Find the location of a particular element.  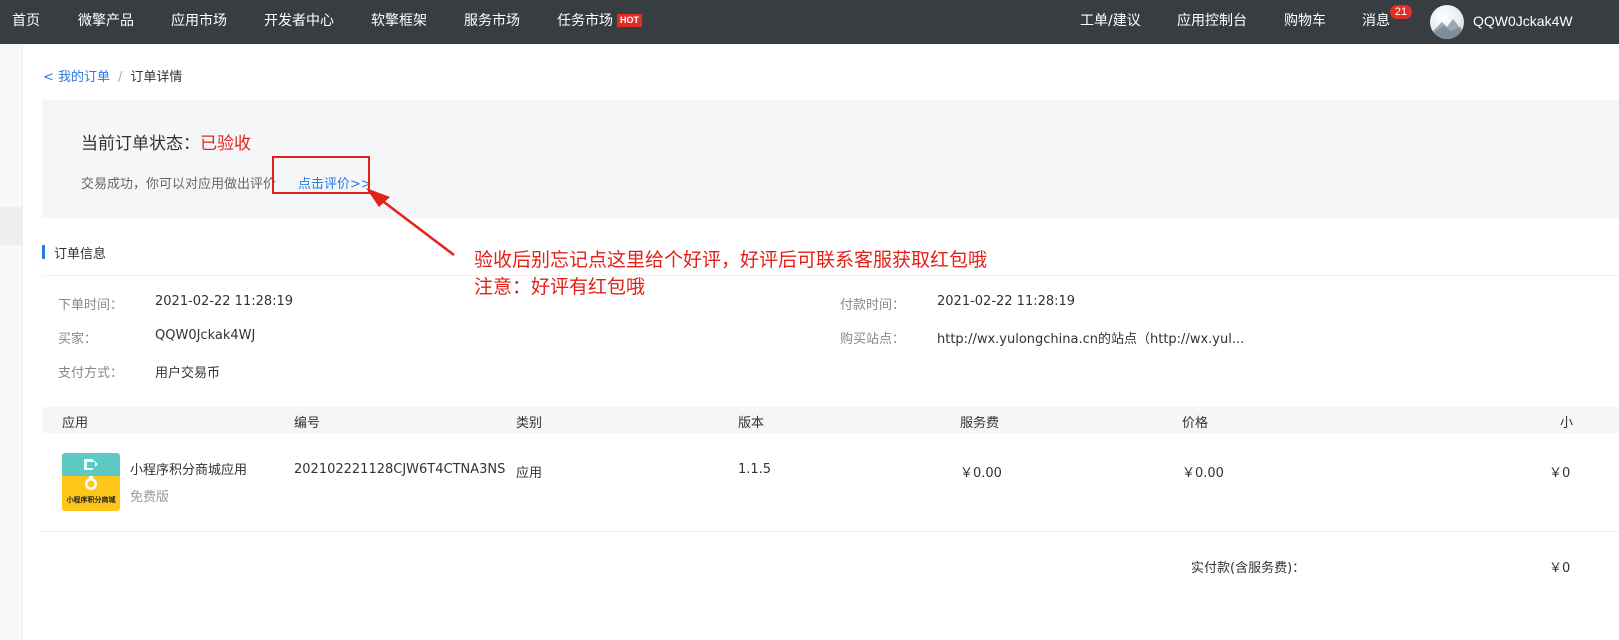

order-info-title: 订单信息 is located at coordinates (80, 254).